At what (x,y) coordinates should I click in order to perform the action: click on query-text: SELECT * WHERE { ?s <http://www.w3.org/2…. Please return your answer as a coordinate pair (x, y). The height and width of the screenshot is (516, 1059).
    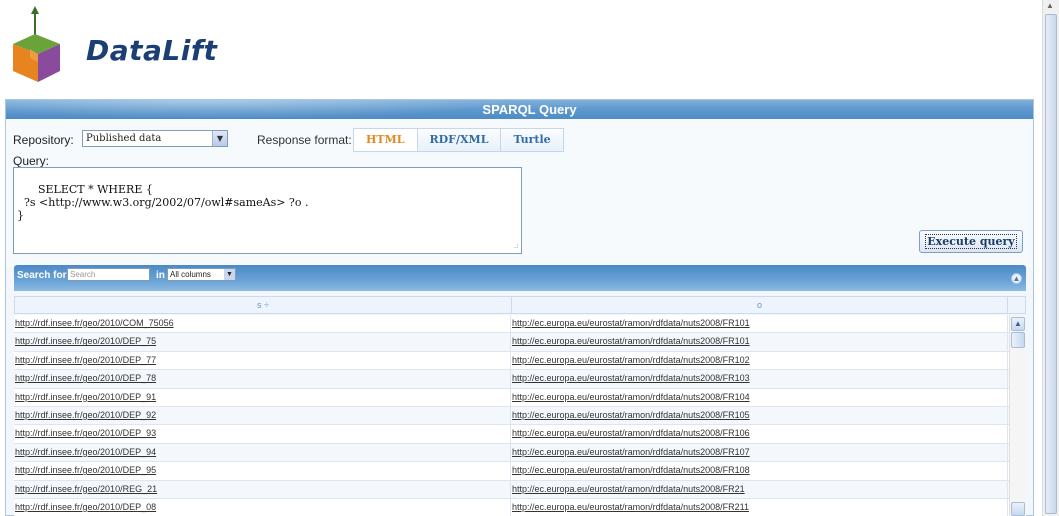
    Looking at the image, I should click on (163, 202).